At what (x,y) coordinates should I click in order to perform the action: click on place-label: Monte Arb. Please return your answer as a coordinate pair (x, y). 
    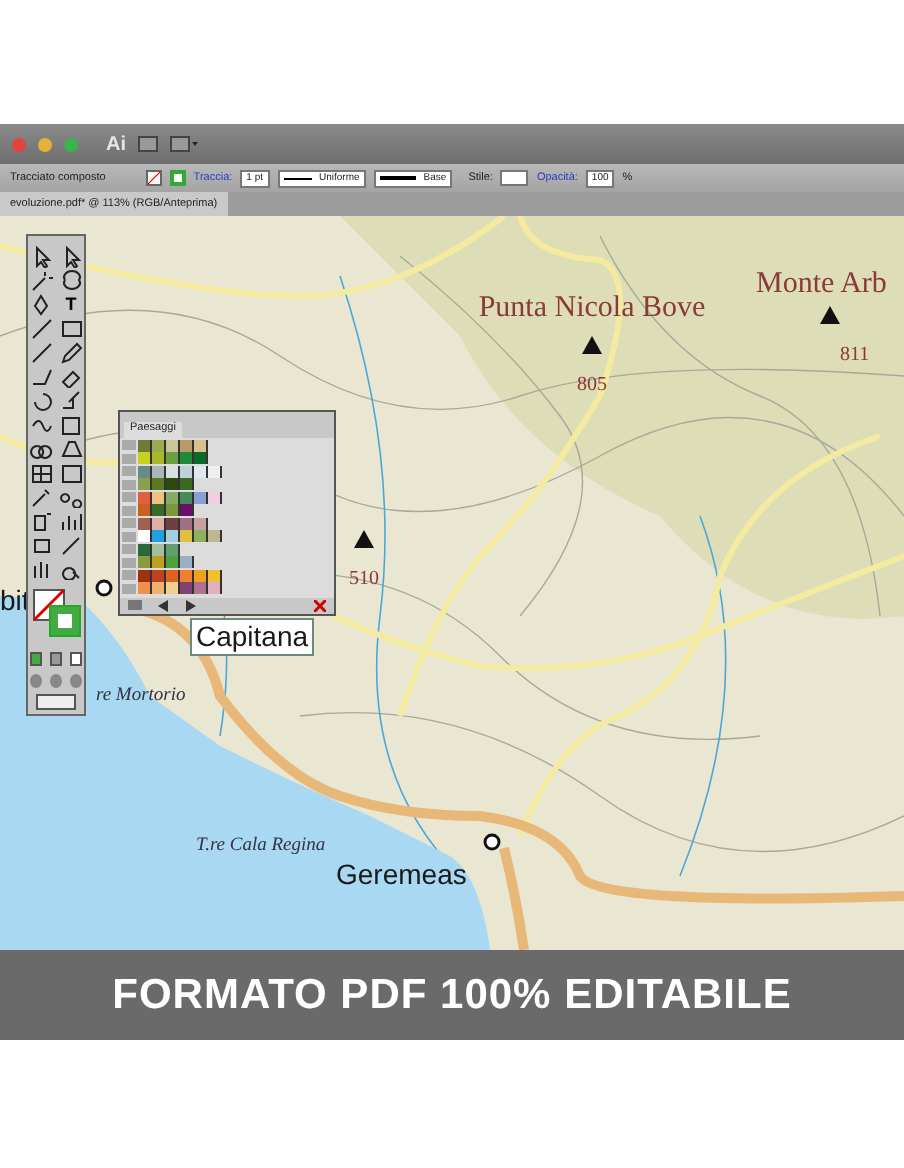
    Looking at the image, I should click on (821, 284).